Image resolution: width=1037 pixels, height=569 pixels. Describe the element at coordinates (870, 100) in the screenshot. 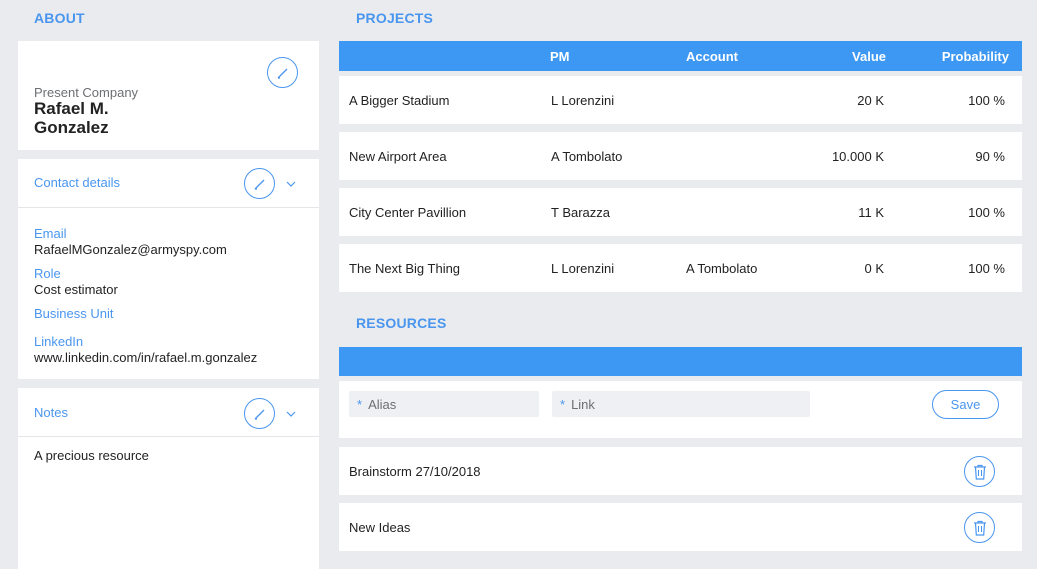

I see `project-value: 20 K` at that location.